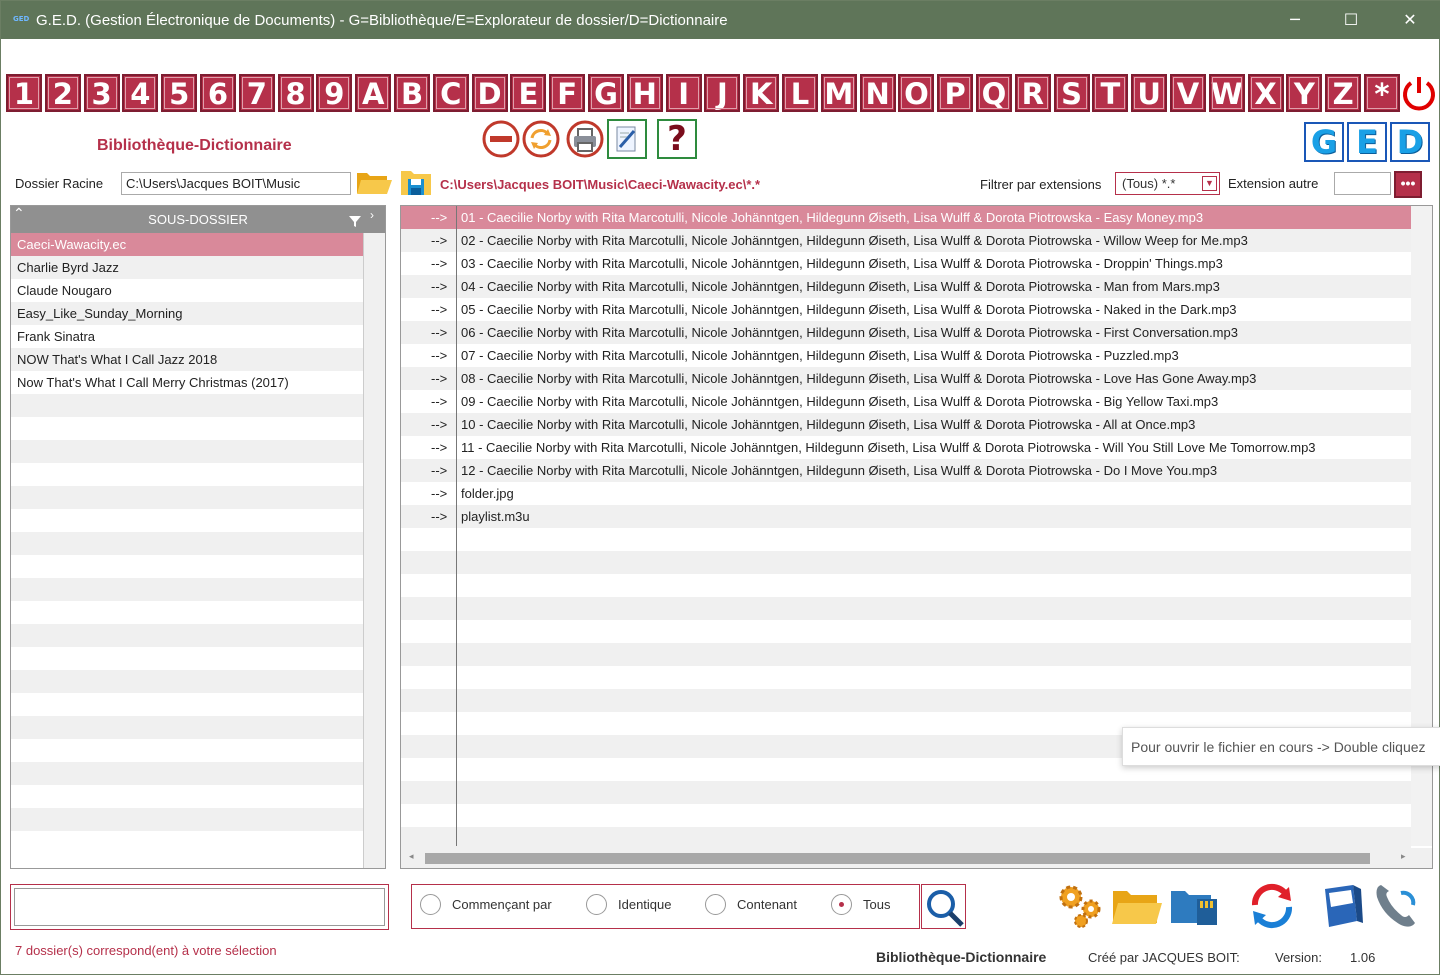  What do you see at coordinates (606, 93) in the screenshot?
I see `letter-button: G` at bounding box center [606, 93].